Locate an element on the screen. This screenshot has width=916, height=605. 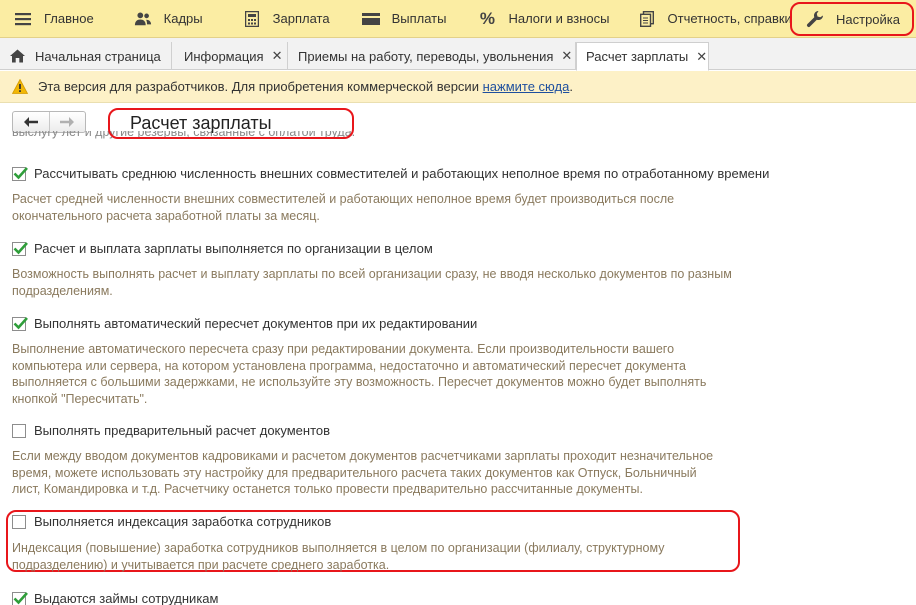
menu-item-label: Кадры is located at coordinates (183, 18).